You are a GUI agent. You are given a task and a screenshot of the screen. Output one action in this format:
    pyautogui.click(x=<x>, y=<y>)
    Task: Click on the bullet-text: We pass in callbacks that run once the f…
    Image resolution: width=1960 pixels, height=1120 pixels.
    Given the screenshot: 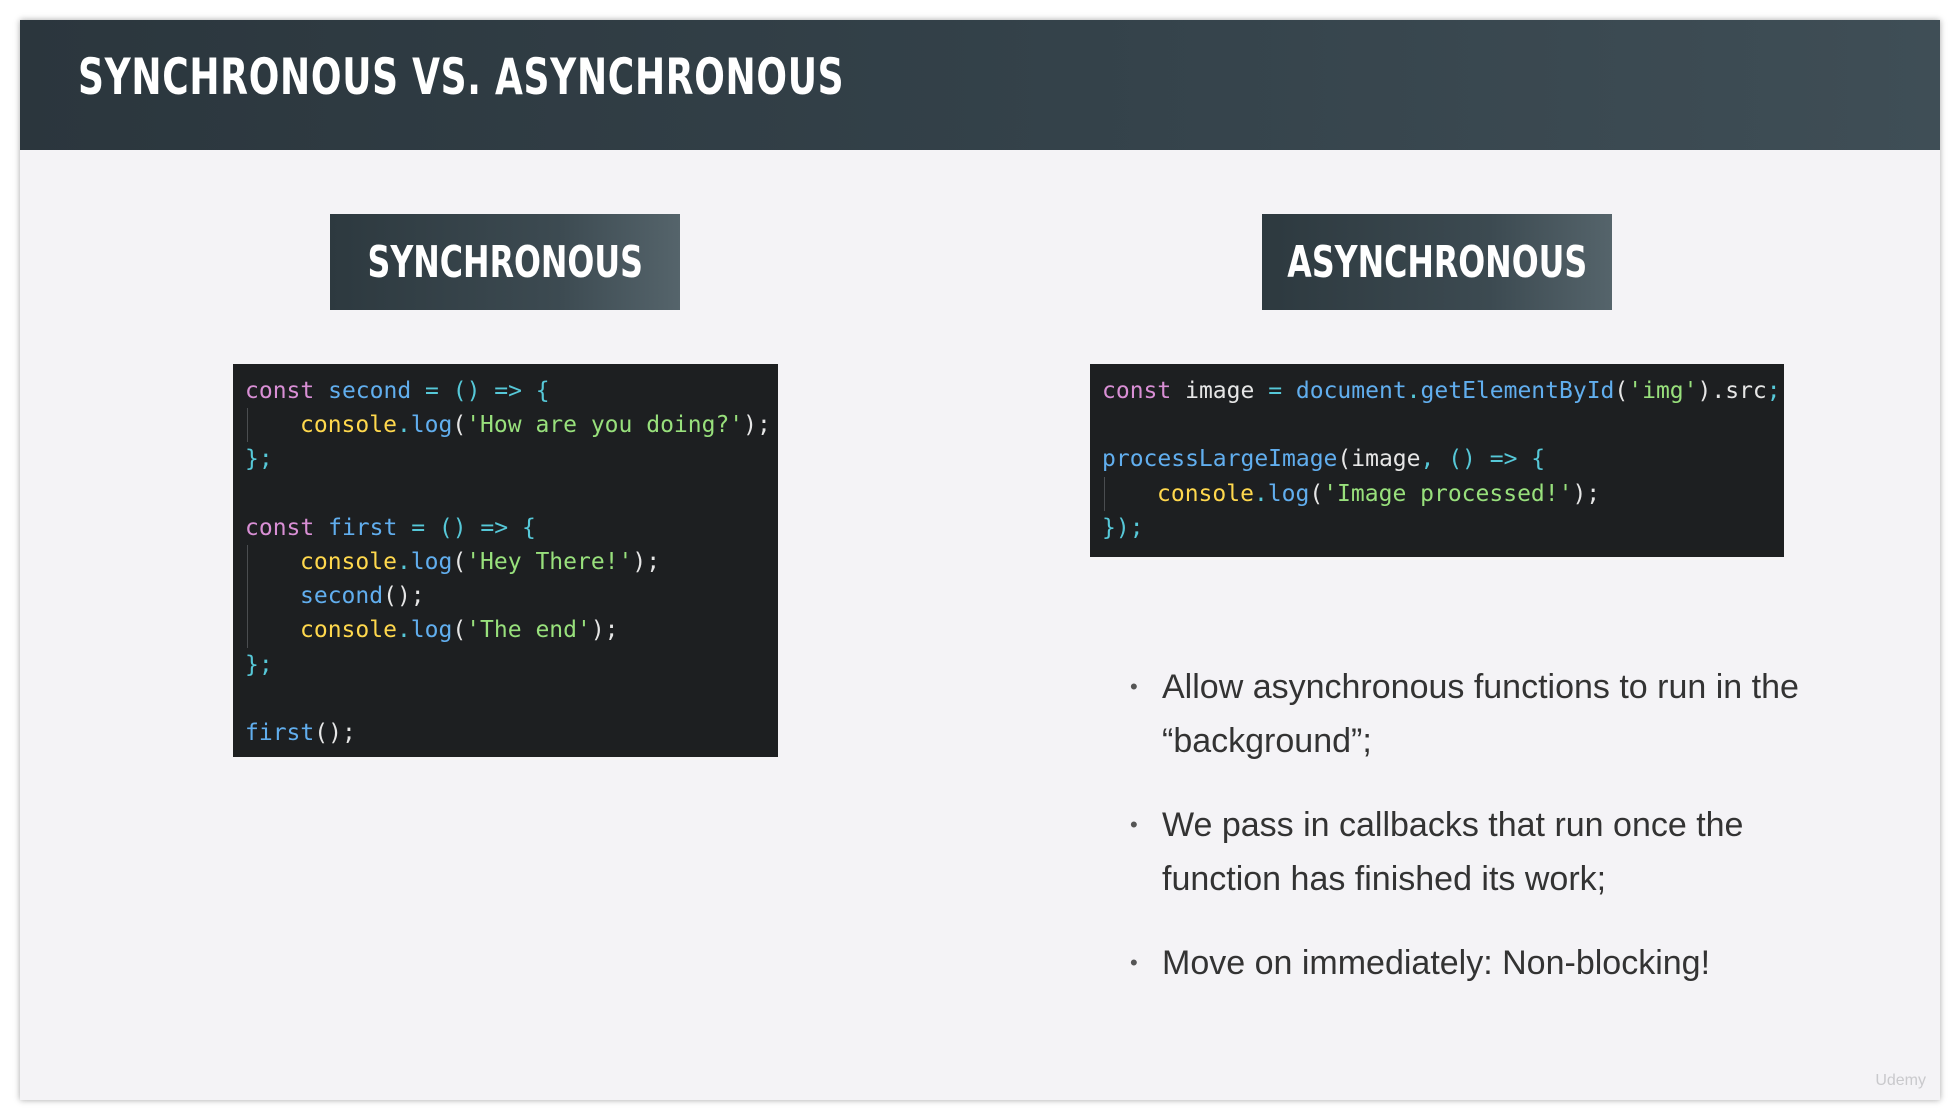 What is the action you would take?
    pyautogui.click(x=1453, y=852)
    